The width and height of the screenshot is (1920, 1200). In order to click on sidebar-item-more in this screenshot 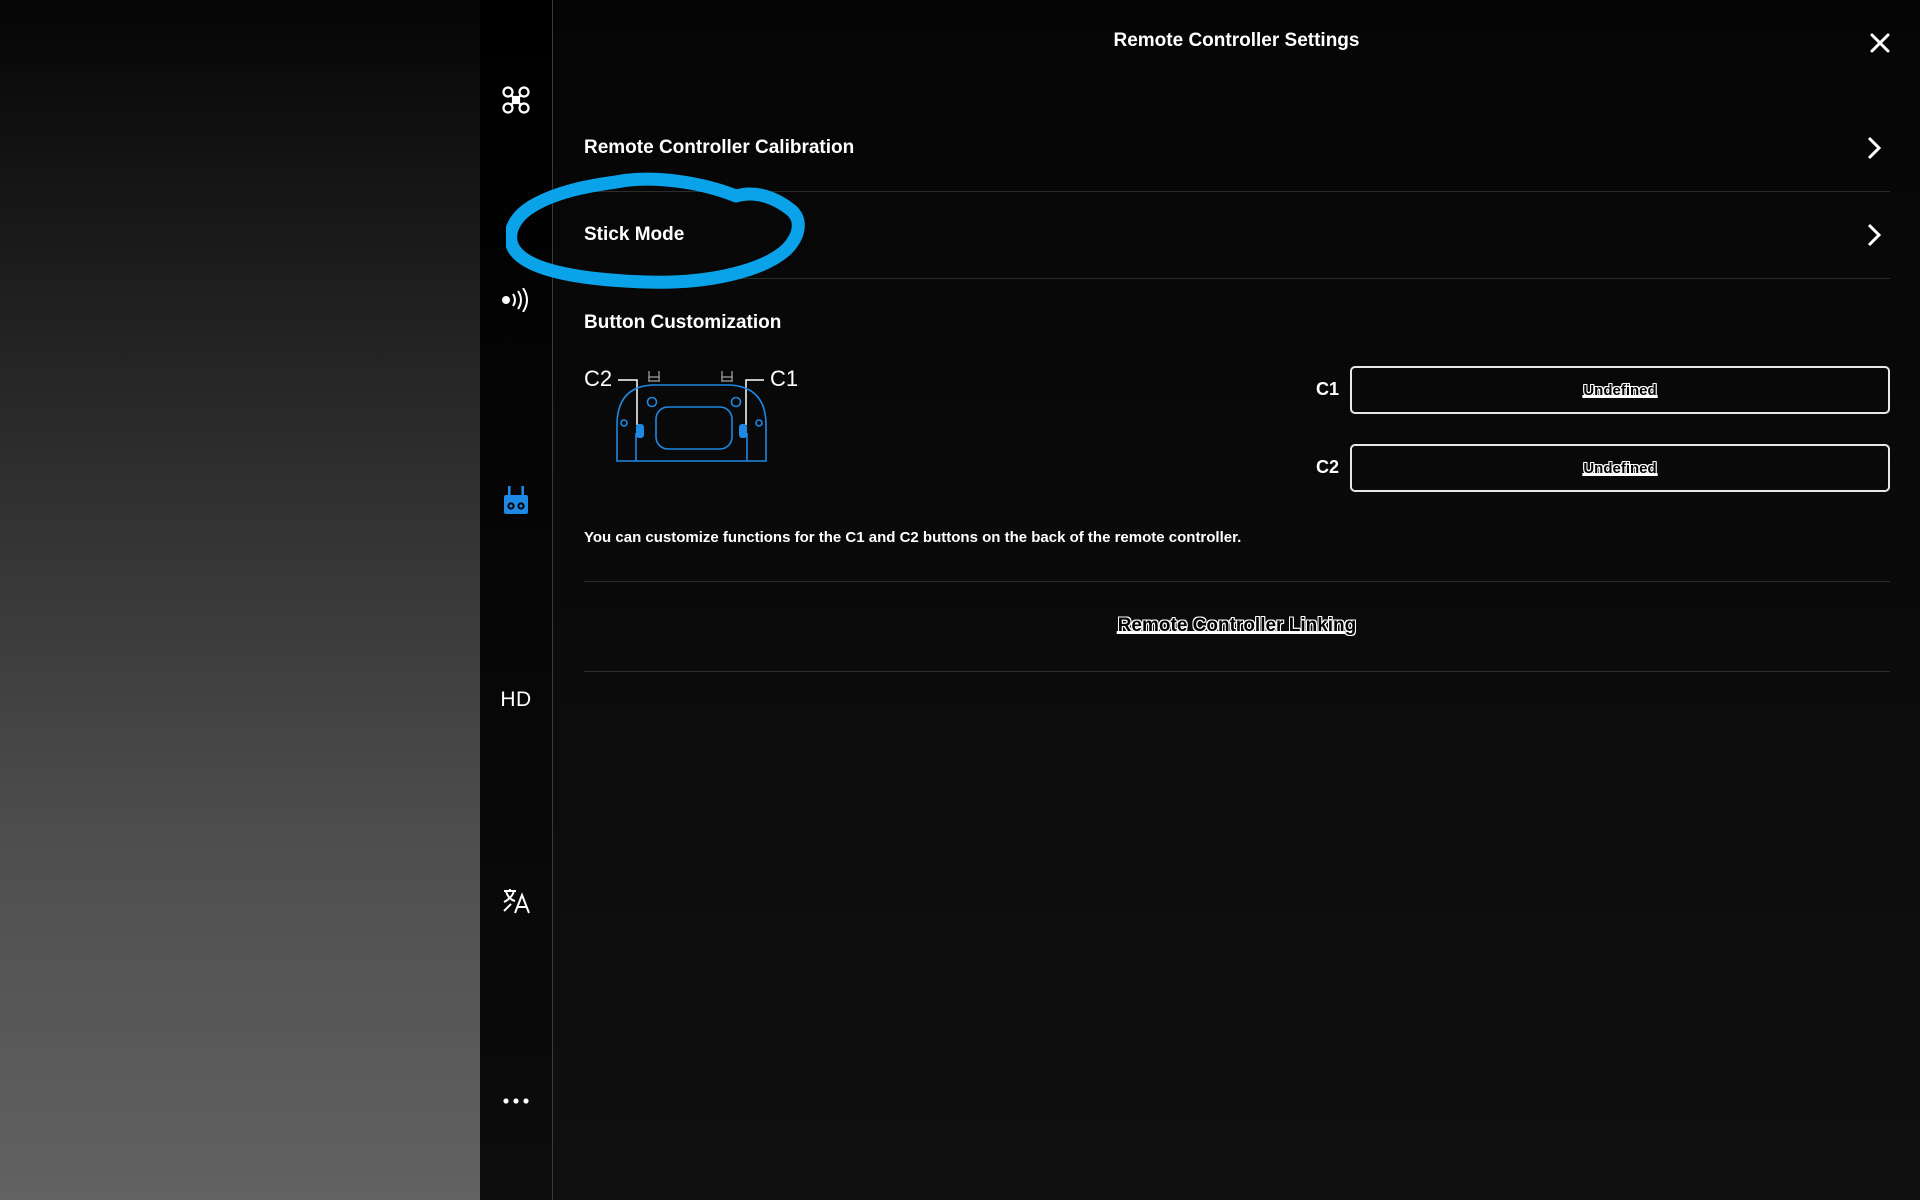, I will do `click(516, 1101)`.